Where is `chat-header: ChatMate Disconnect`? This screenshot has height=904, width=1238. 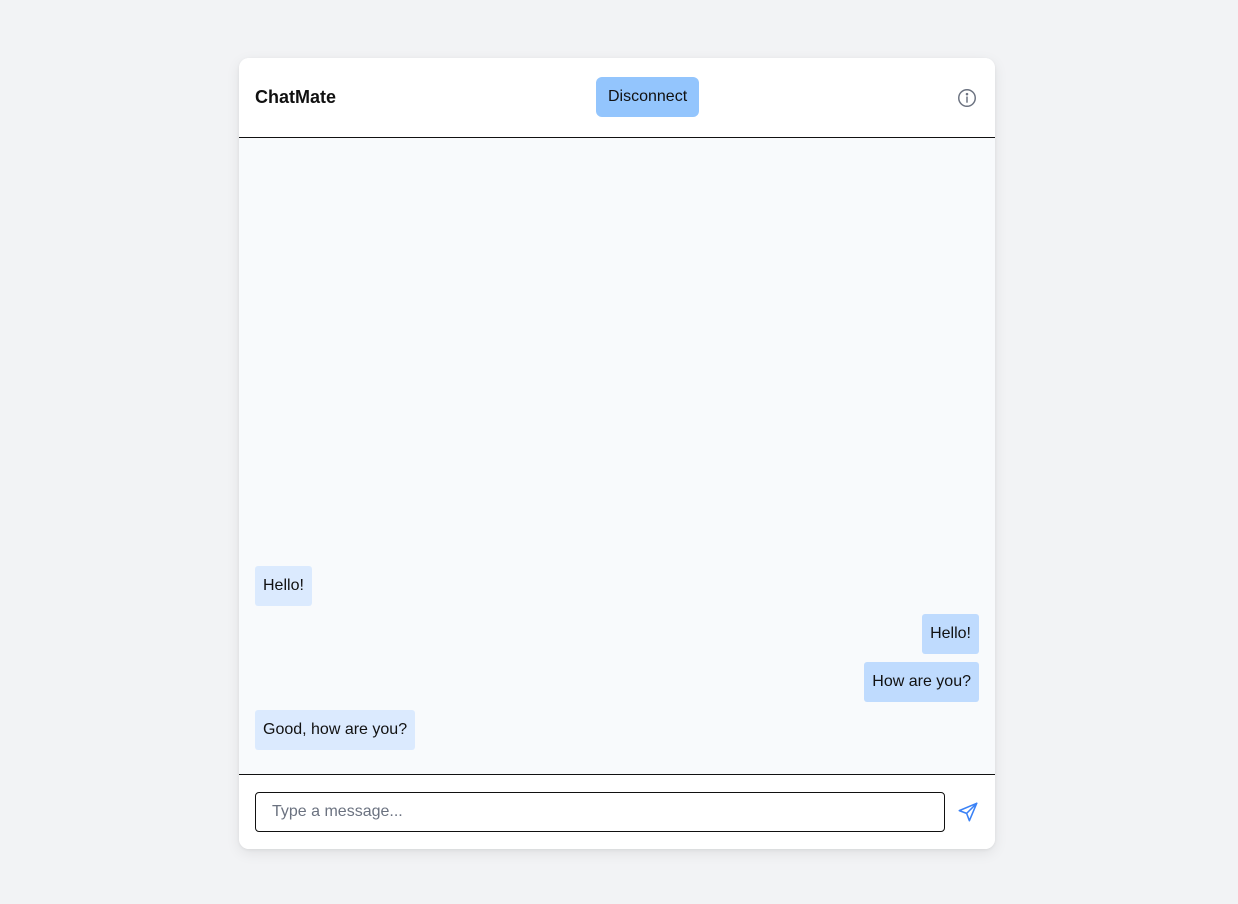 chat-header: ChatMate Disconnect is located at coordinates (617, 98).